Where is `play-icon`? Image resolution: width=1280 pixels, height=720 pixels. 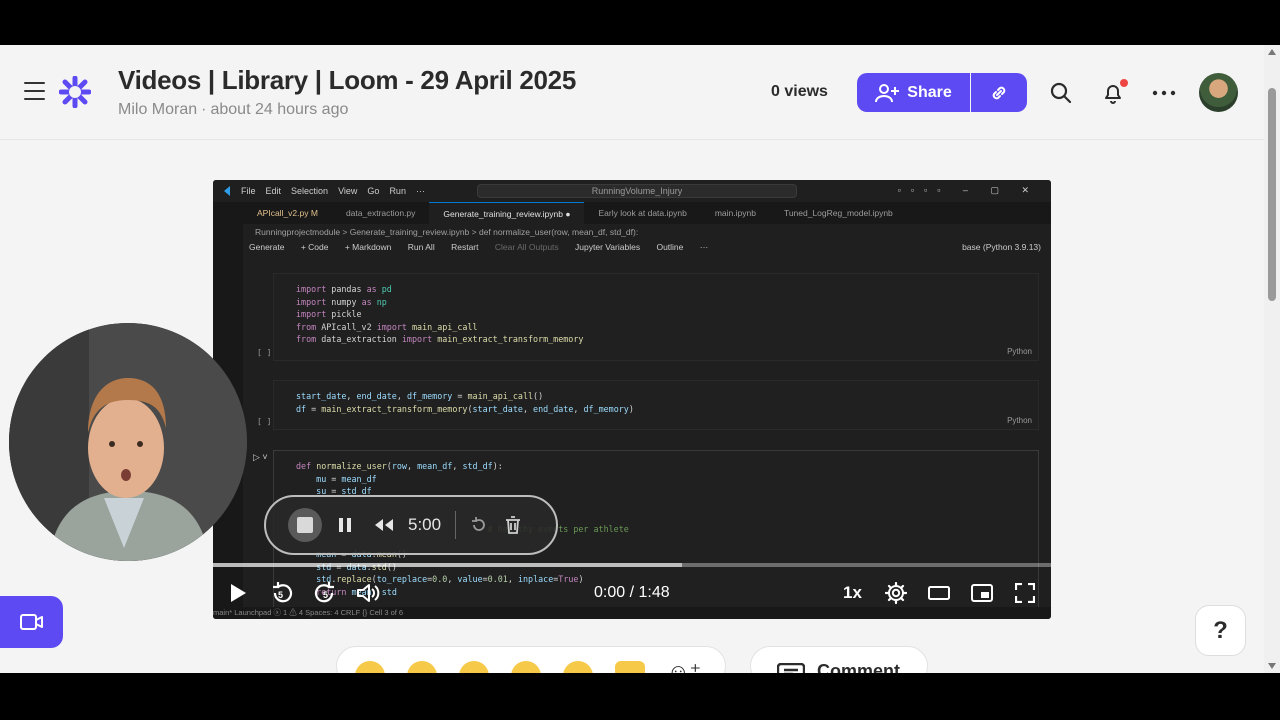
play-icon is located at coordinates (238, 593).